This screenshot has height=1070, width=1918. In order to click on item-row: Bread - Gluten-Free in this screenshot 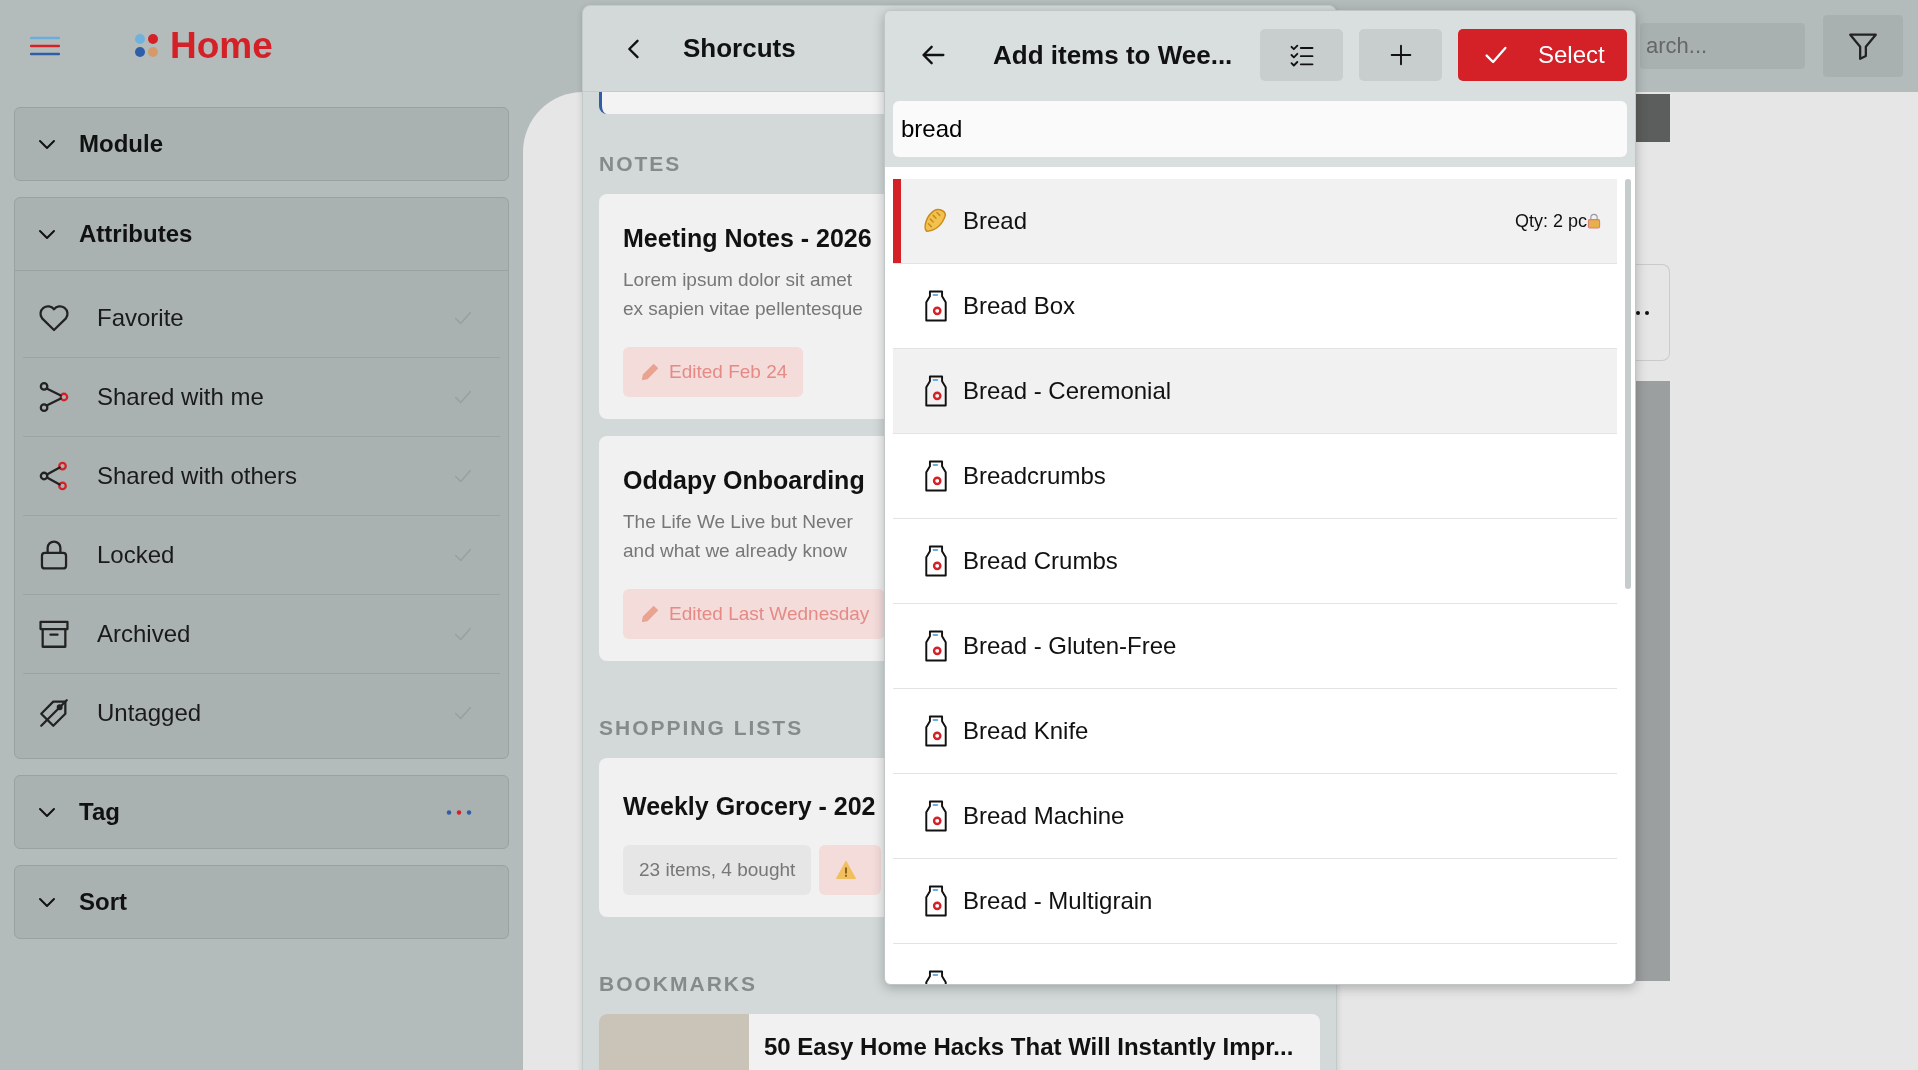, I will do `click(1255, 646)`.